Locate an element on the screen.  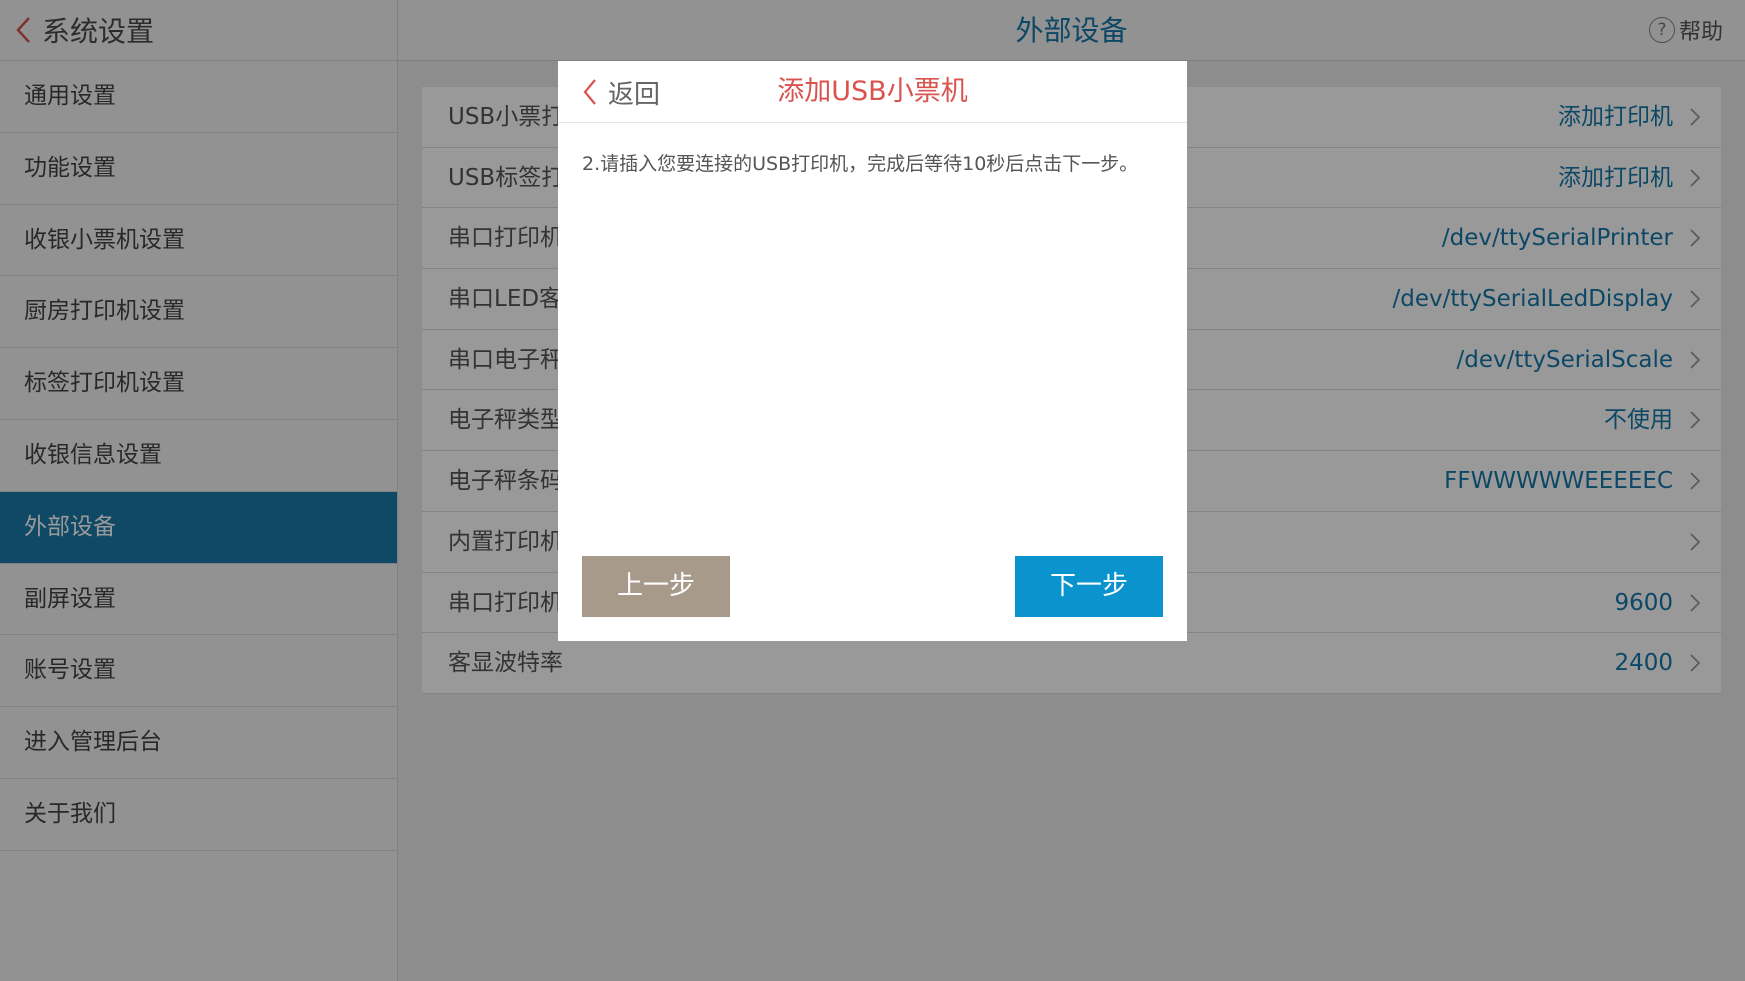
dialog-back-button: 返回 is located at coordinates (621, 92).